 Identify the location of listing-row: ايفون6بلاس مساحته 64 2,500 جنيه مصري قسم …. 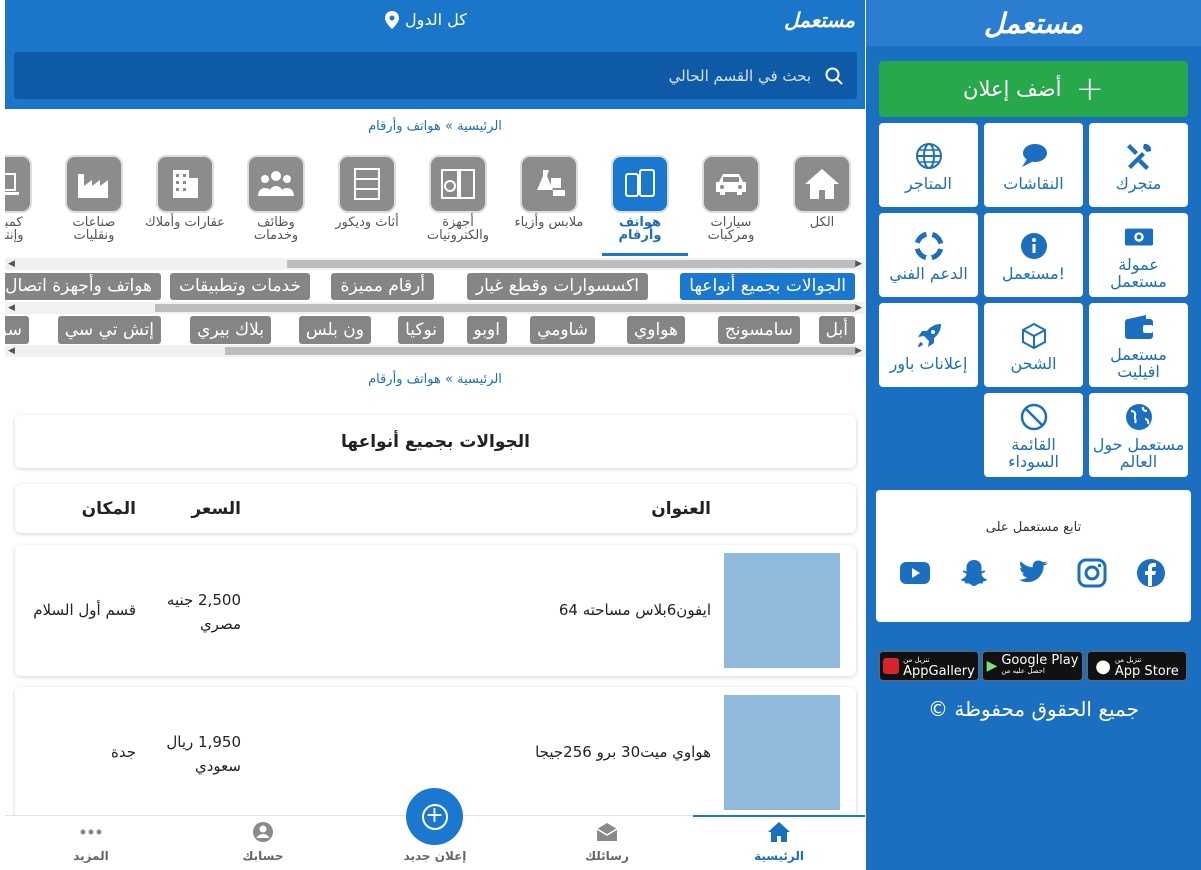
(435, 610).